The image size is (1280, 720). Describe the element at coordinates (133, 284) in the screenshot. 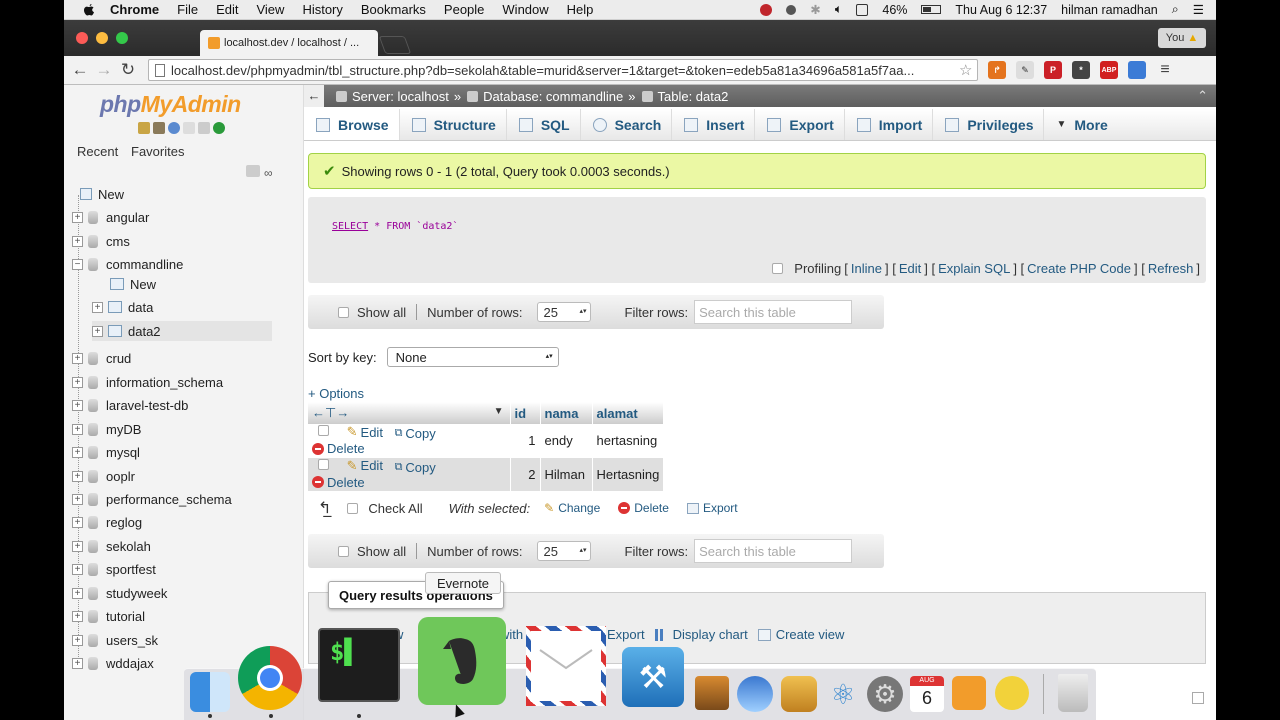

I see `sidebar-commandline-new: New` at that location.